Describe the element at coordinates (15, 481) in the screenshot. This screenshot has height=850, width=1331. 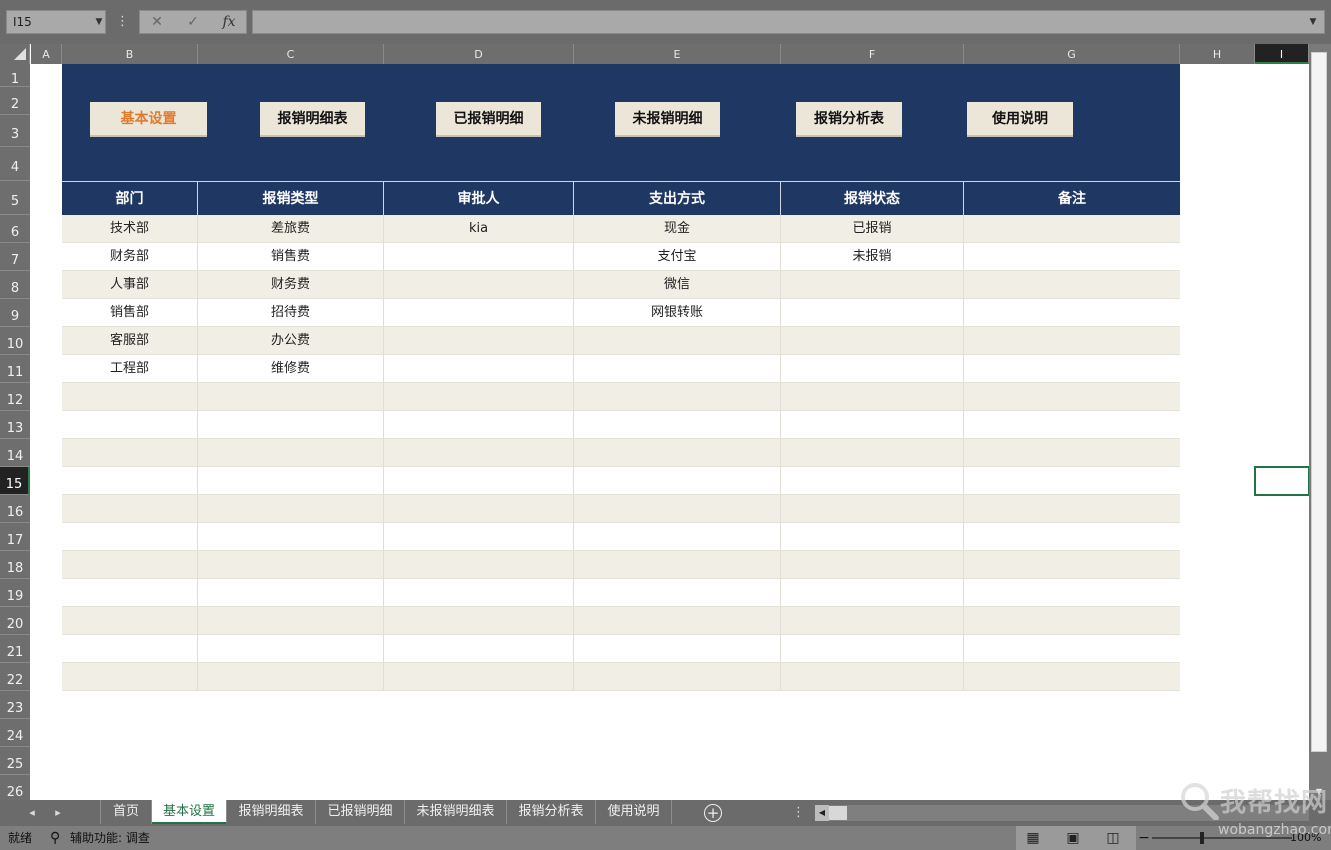
I see `row-header-15: 15` at that location.